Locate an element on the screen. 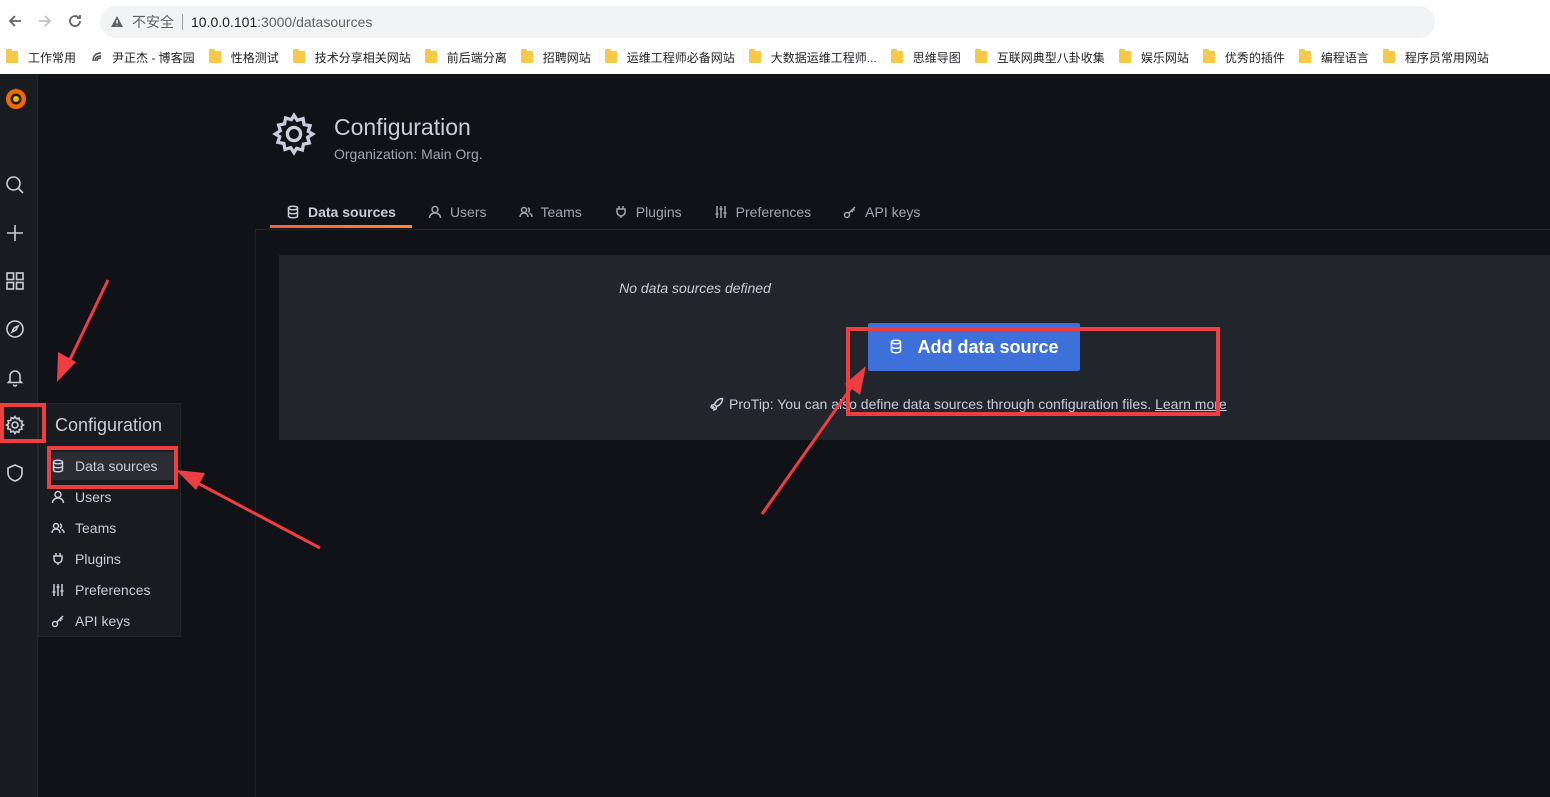 The image size is (1550, 797). bookmark-label: 尹正杰 - 博客园 is located at coordinates (153, 57).